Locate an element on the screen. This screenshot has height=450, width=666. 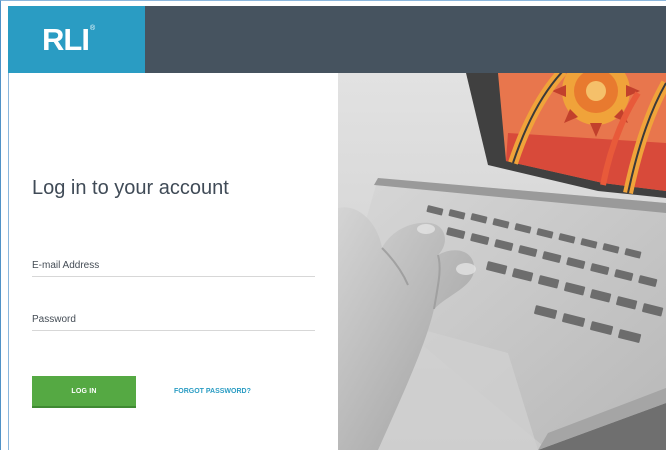
password-input is located at coordinates (173, 320).